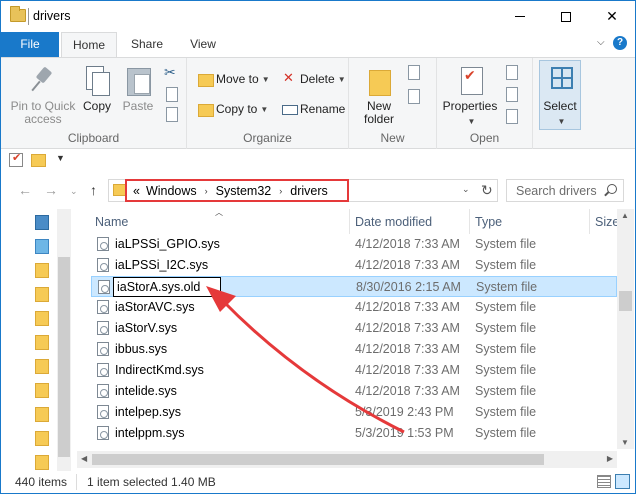 This screenshot has width=636, height=494. I want to click on rename-button: Rename, so click(313, 109).